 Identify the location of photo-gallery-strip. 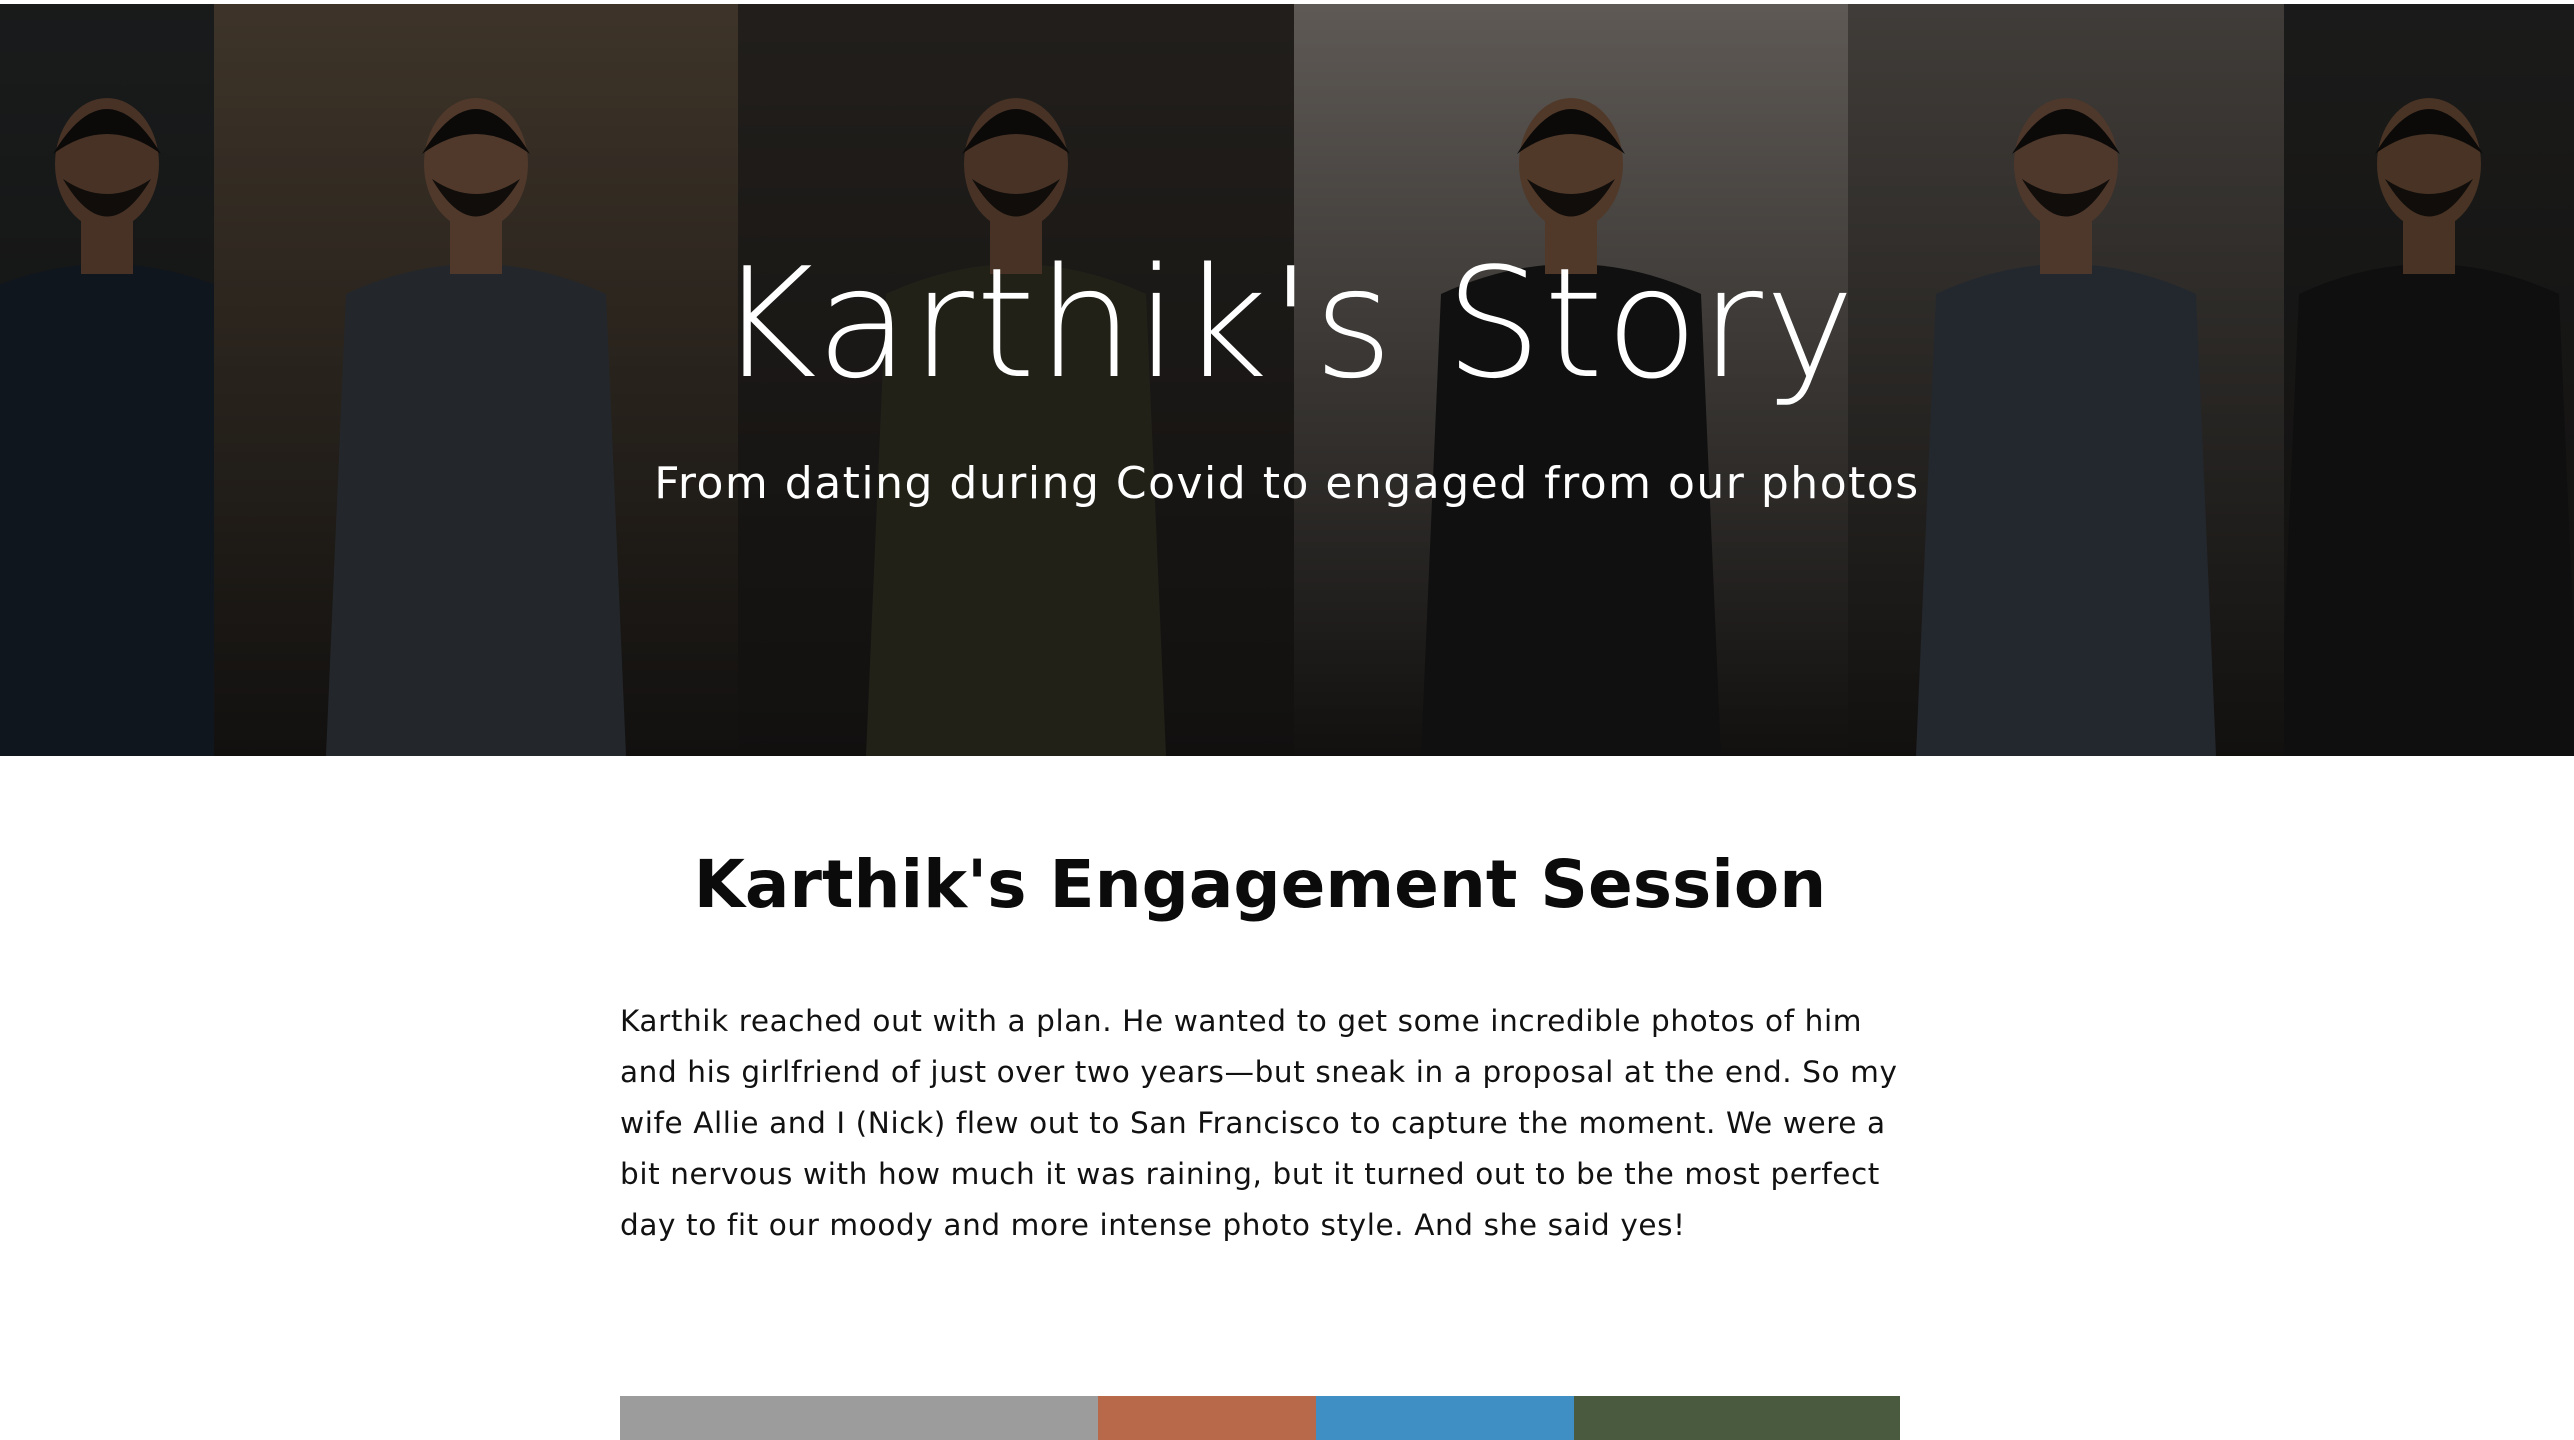
(1260, 1418).